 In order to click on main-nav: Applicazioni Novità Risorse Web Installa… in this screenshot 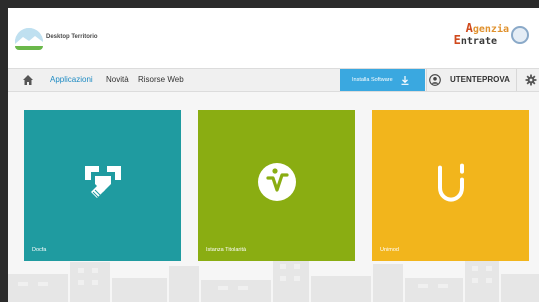, I will do `click(273, 80)`.